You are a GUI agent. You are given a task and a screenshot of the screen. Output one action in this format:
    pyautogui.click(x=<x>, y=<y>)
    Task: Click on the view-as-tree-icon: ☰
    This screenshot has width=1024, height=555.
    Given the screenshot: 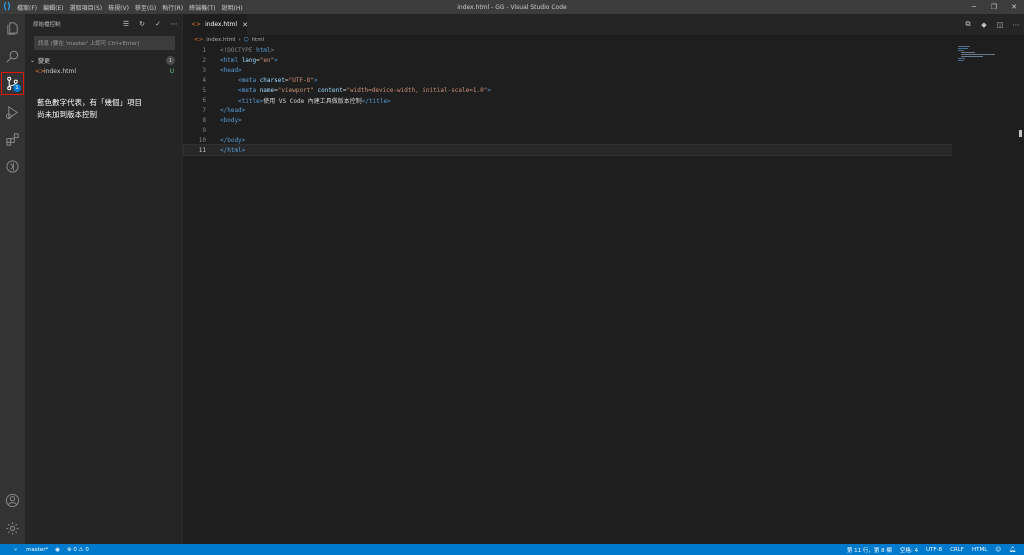 What is the action you would take?
    pyautogui.click(x=126, y=24)
    